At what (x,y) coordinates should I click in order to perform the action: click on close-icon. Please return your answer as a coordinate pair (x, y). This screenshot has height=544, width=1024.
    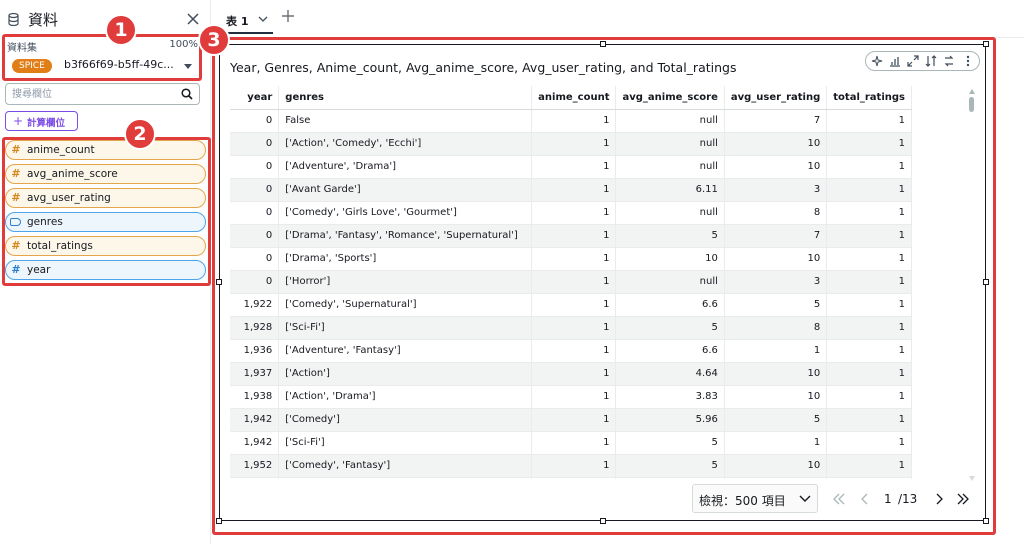
    Looking at the image, I should click on (193, 19).